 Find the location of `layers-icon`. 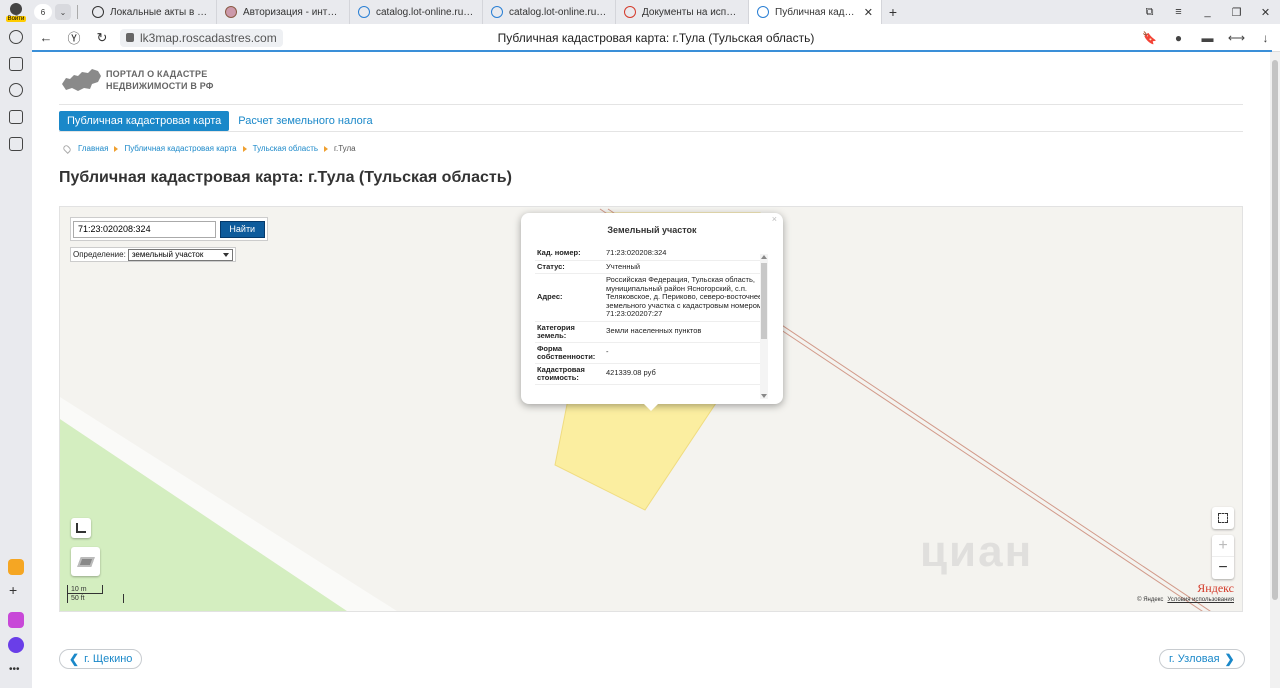

layers-icon is located at coordinates (85, 561).